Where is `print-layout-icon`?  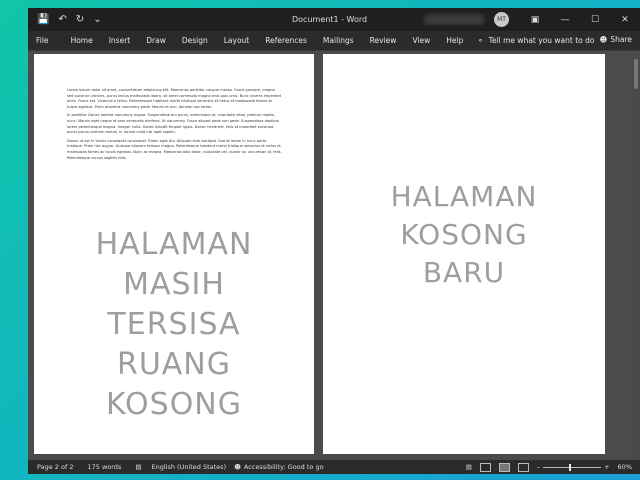
print-layout-icon is located at coordinates (504, 467).